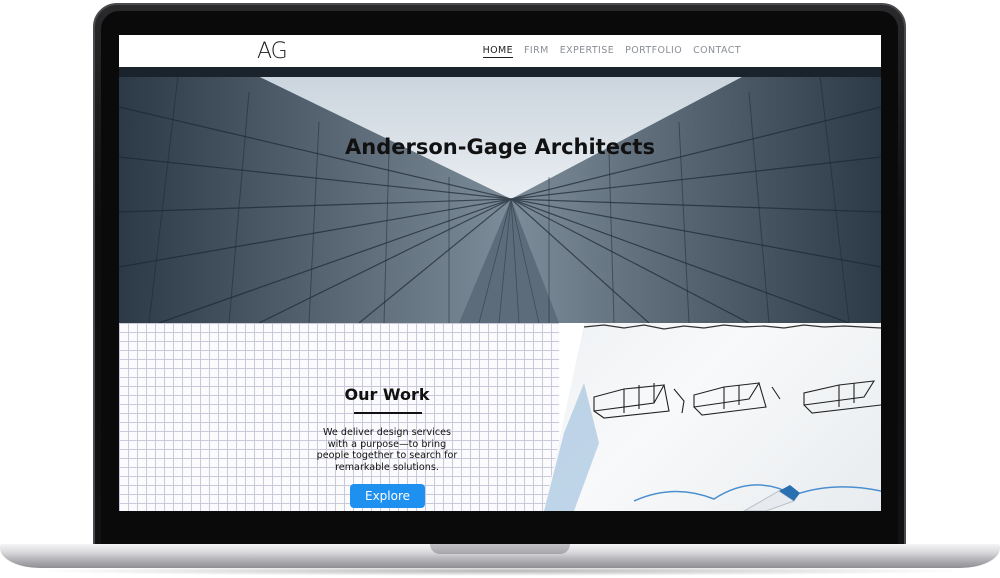  What do you see at coordinates (536, 51) in the screenshot?
I see `nav-firm: FIRM` at bounding box center [536, 51].